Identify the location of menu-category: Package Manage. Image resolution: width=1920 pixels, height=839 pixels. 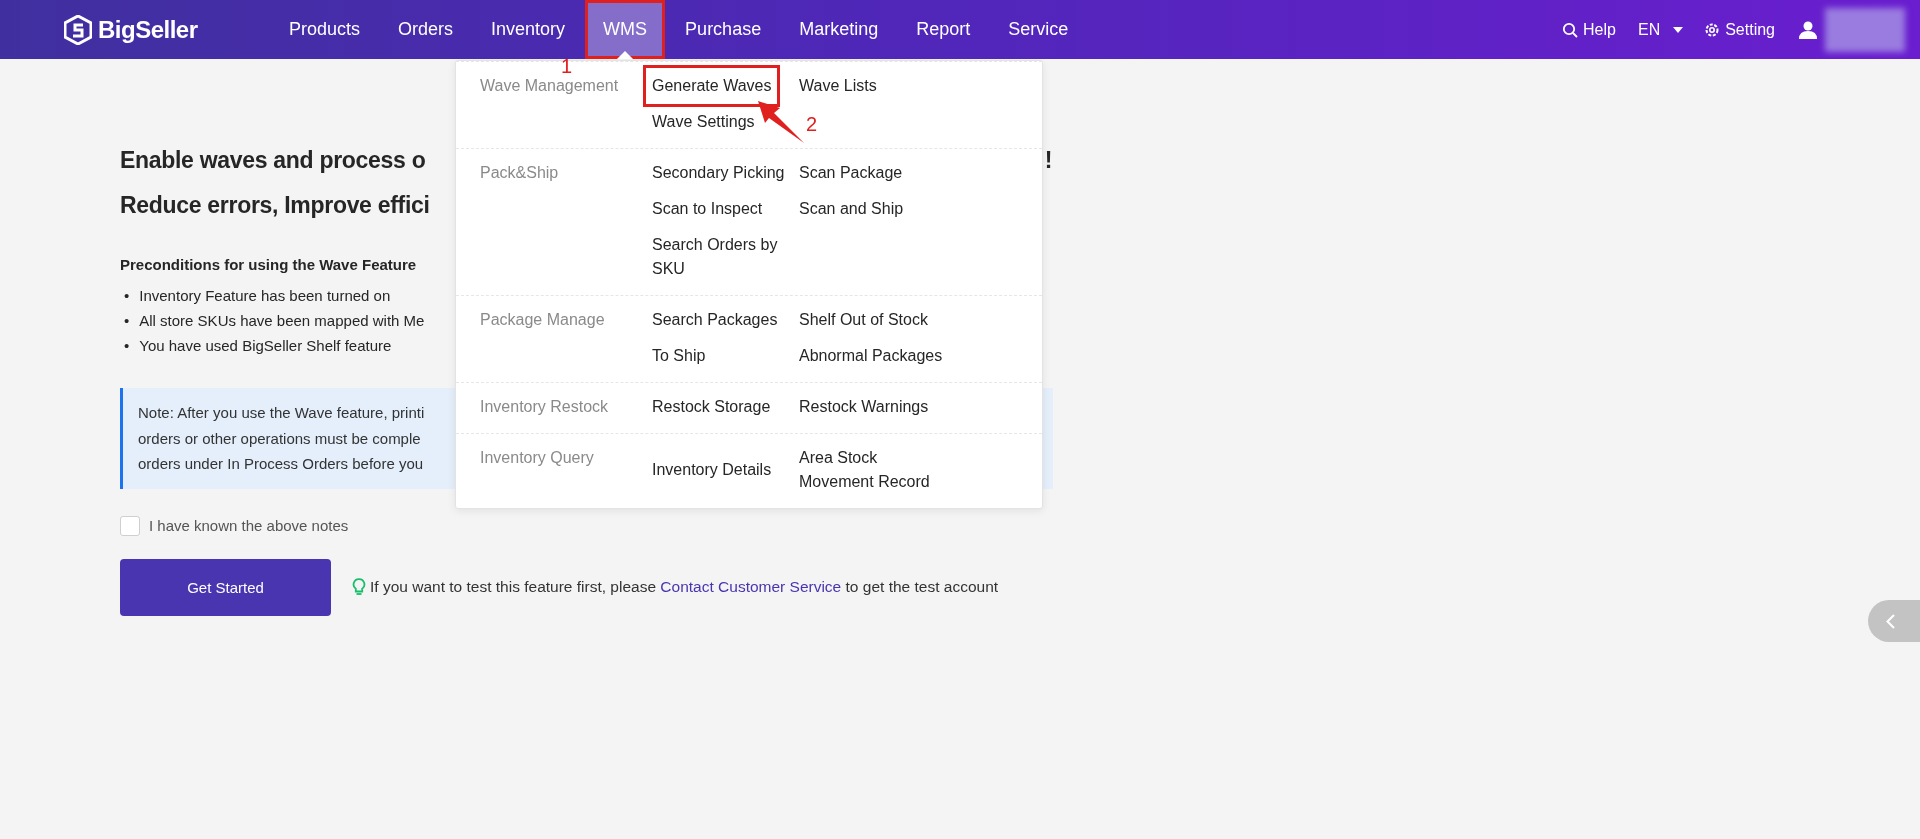
(543, 320).